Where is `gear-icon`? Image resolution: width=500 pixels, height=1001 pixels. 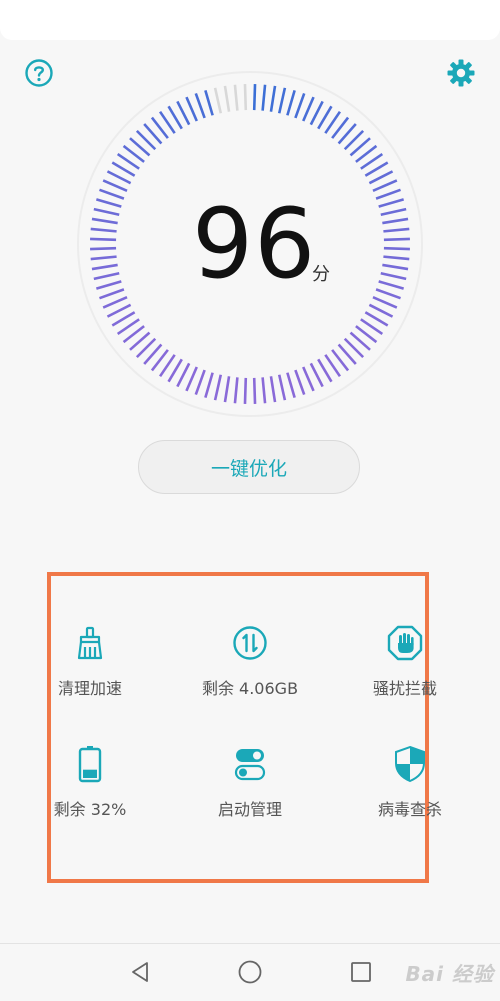
gear-icon is located at coordinates (461, 73).